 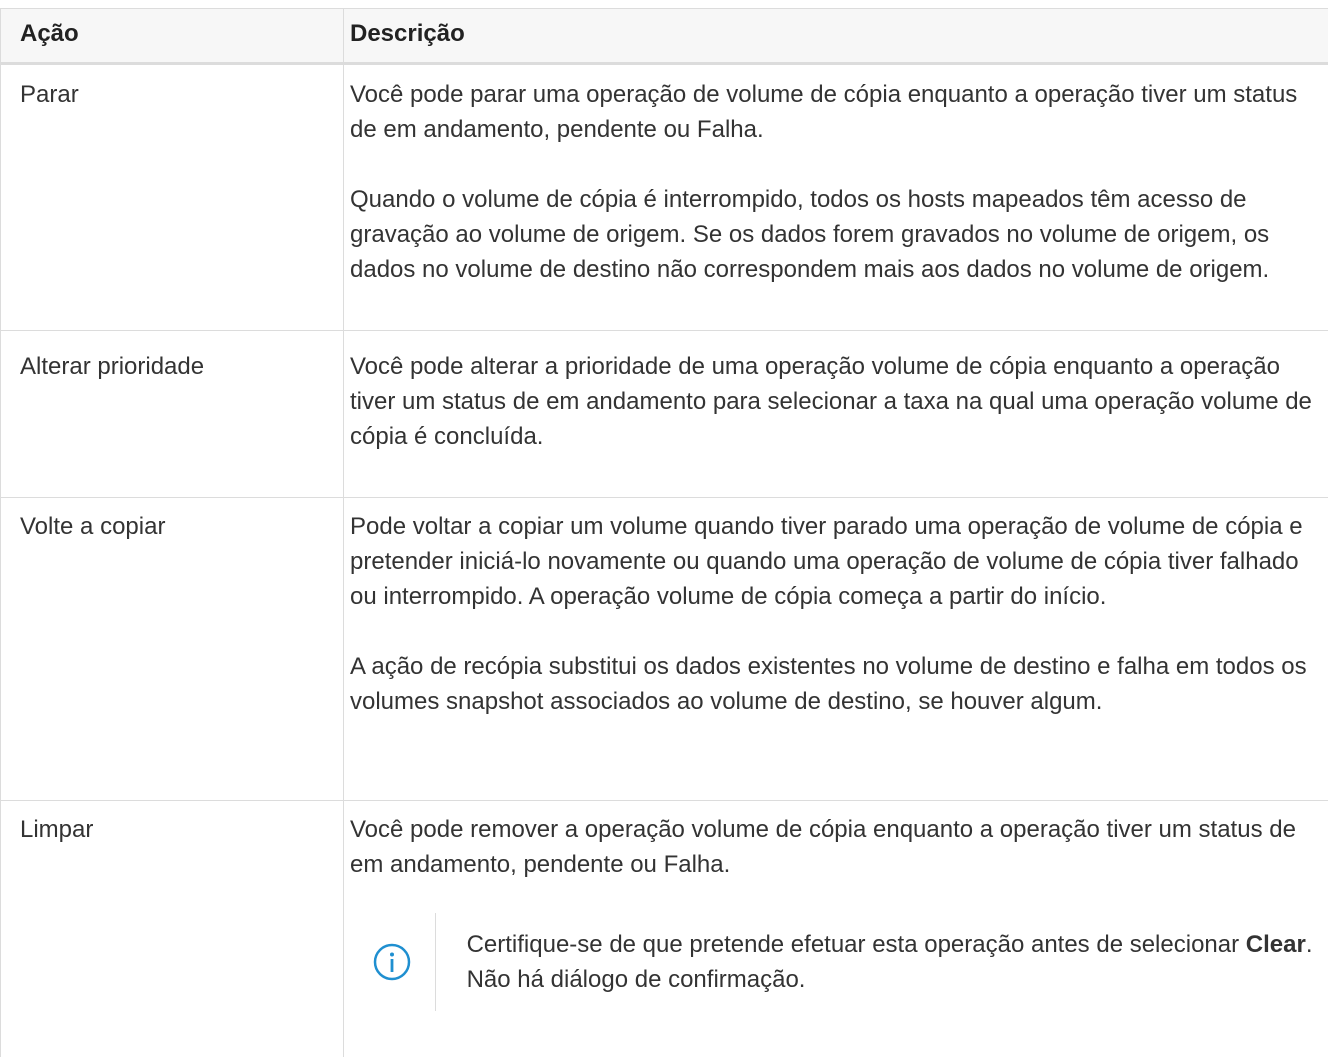 What do you see at coordinates (835, 35) in the screenshot?
I see `header-description: Descrição` at bounding box center [835, 35].